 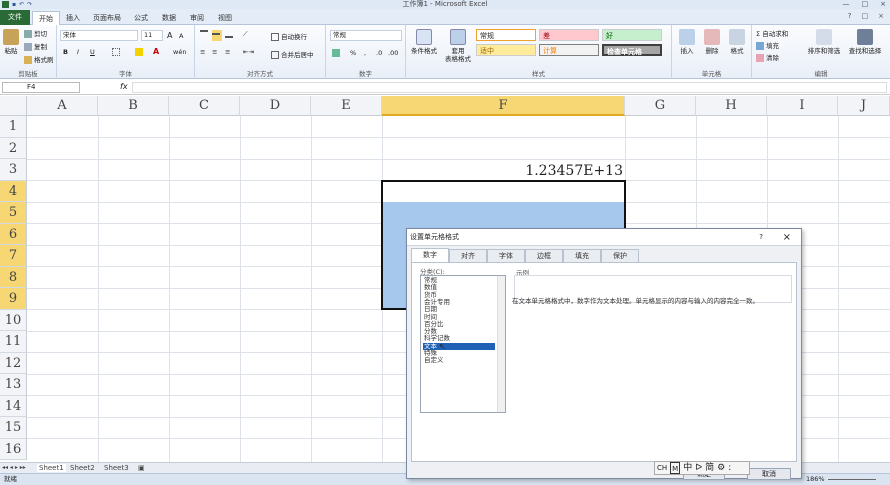 What do you see at coordinates (883, 4) in the screenshot?
I see `close-button: ×` at bounding box center [883, 4].